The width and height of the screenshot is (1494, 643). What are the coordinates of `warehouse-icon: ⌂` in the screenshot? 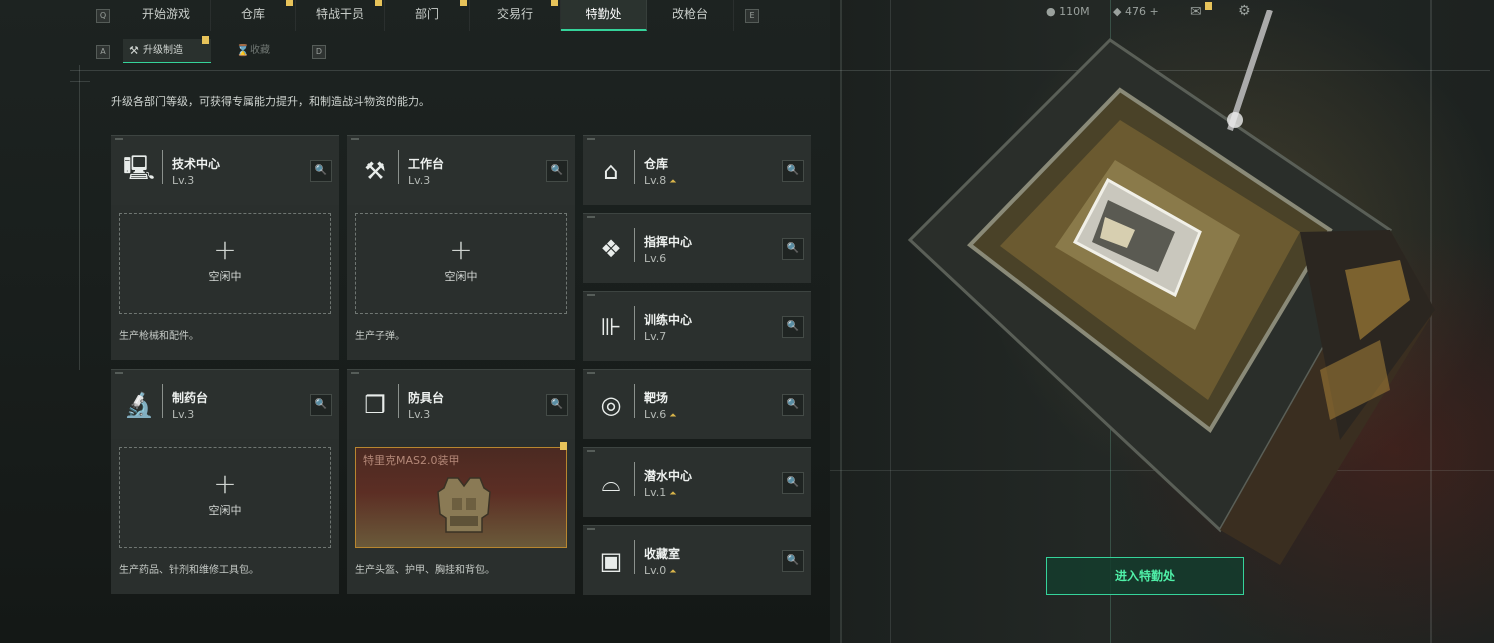 It's located at (611, 171).